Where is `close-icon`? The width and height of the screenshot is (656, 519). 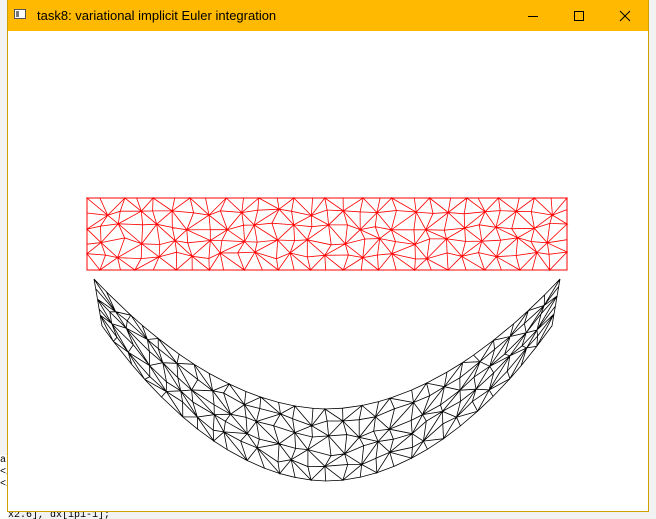 close-icon is located at coordinates (625, 15).